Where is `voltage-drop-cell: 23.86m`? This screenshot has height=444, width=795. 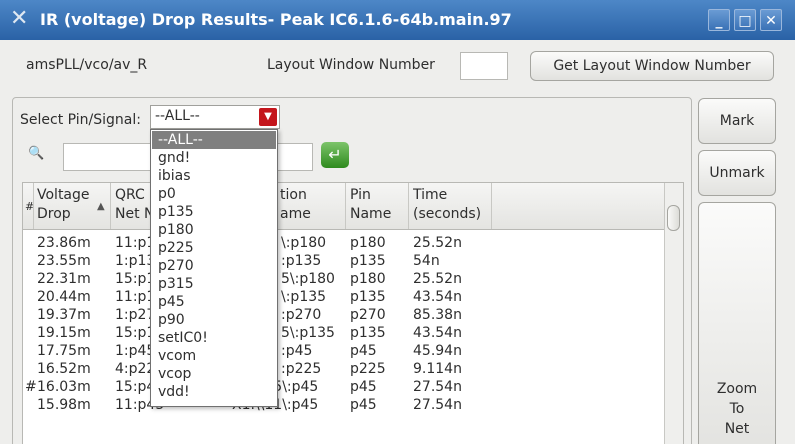
voltage-drop-cell: 23.86m is located at coordinates (64, 243).